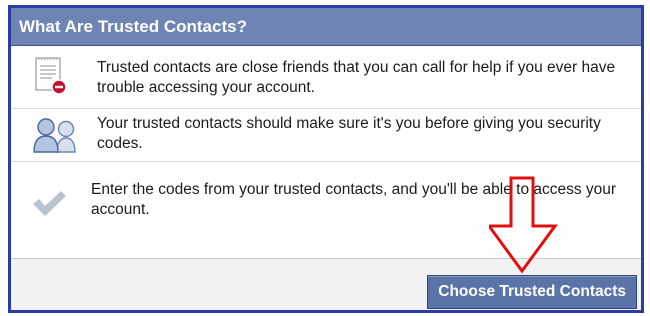 This screenshot has width=650, height=316. Describe the element at coordinates (49, 205) in the screenshot. I see `checkmark-icon` at that location.